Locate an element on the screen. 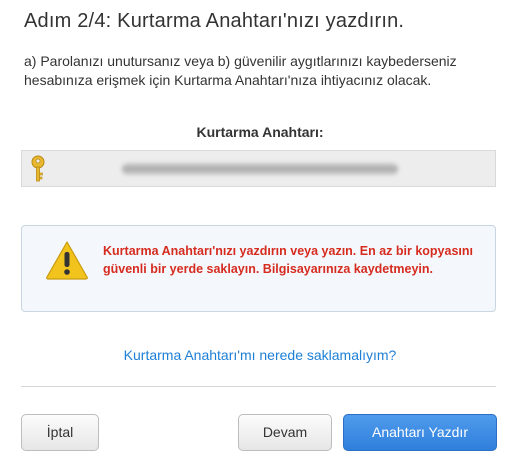 Image resolution: width=520 pixels, height=466 pixels. recovery-key-field is located at coordinates (258, 168).